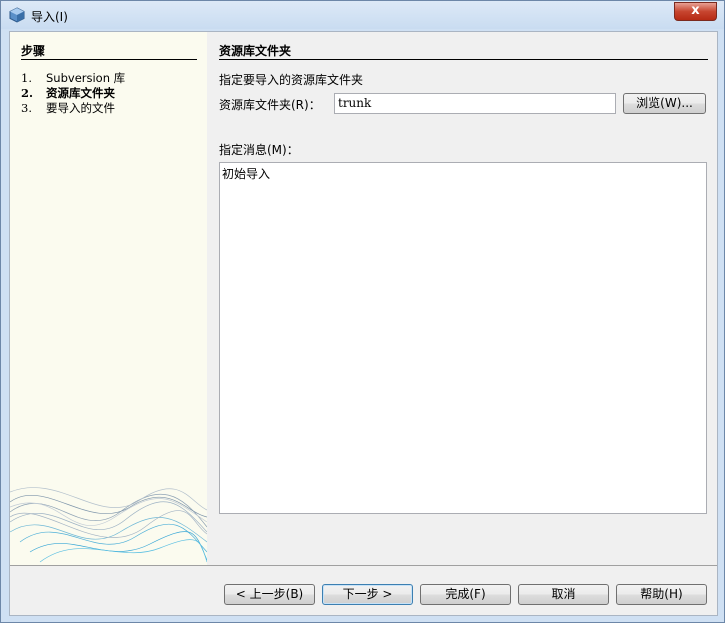  Describe the element at coordinates (362, 15) in the screenshot. I see `title-bar: 导入(I) x` at that location.